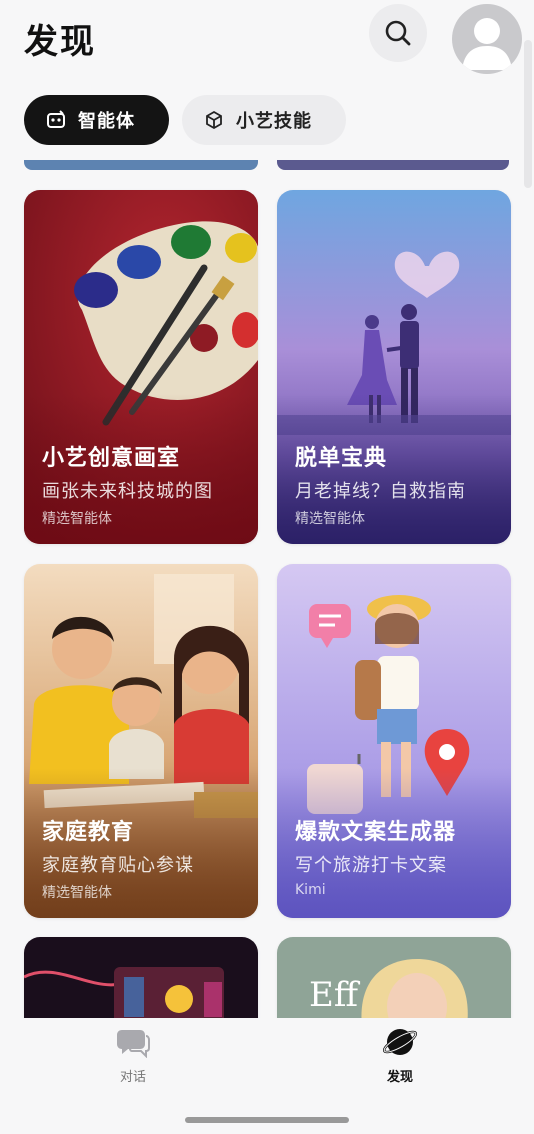 The height and width of the screenshot is (1134, 534). What do you see at coordinates (111, 458) in the screenshot?
I see `card-title: 小艺创意画室` at bounding box center [111, 458].